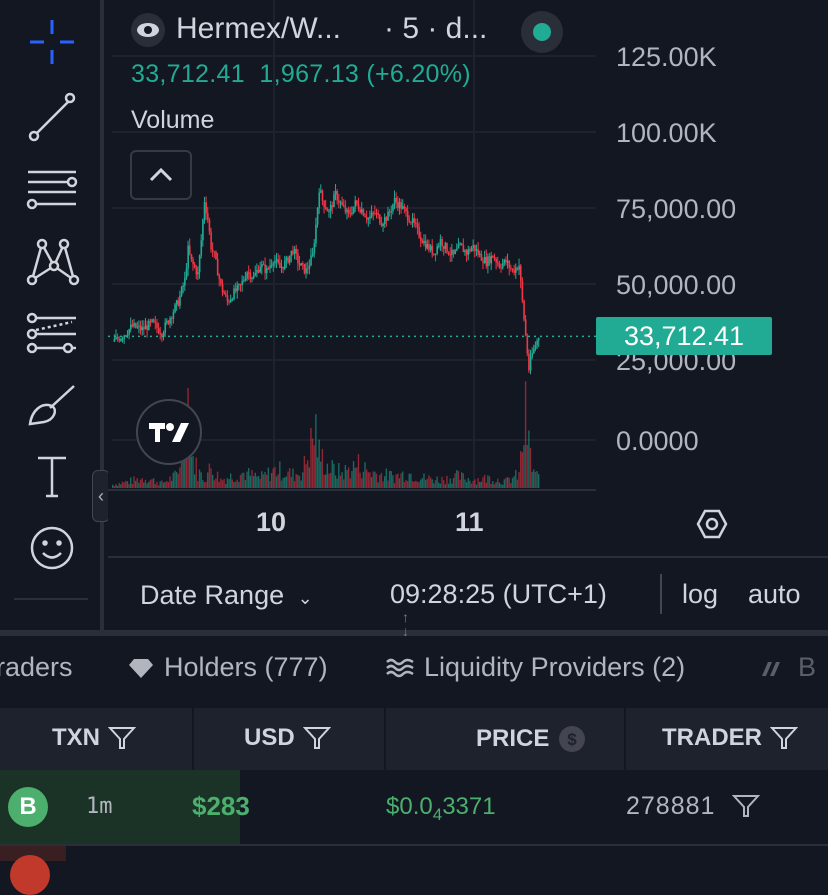 The height and width of the screenshot is (895, 828). I want to click on crosshair-icon, so click(52, 42).